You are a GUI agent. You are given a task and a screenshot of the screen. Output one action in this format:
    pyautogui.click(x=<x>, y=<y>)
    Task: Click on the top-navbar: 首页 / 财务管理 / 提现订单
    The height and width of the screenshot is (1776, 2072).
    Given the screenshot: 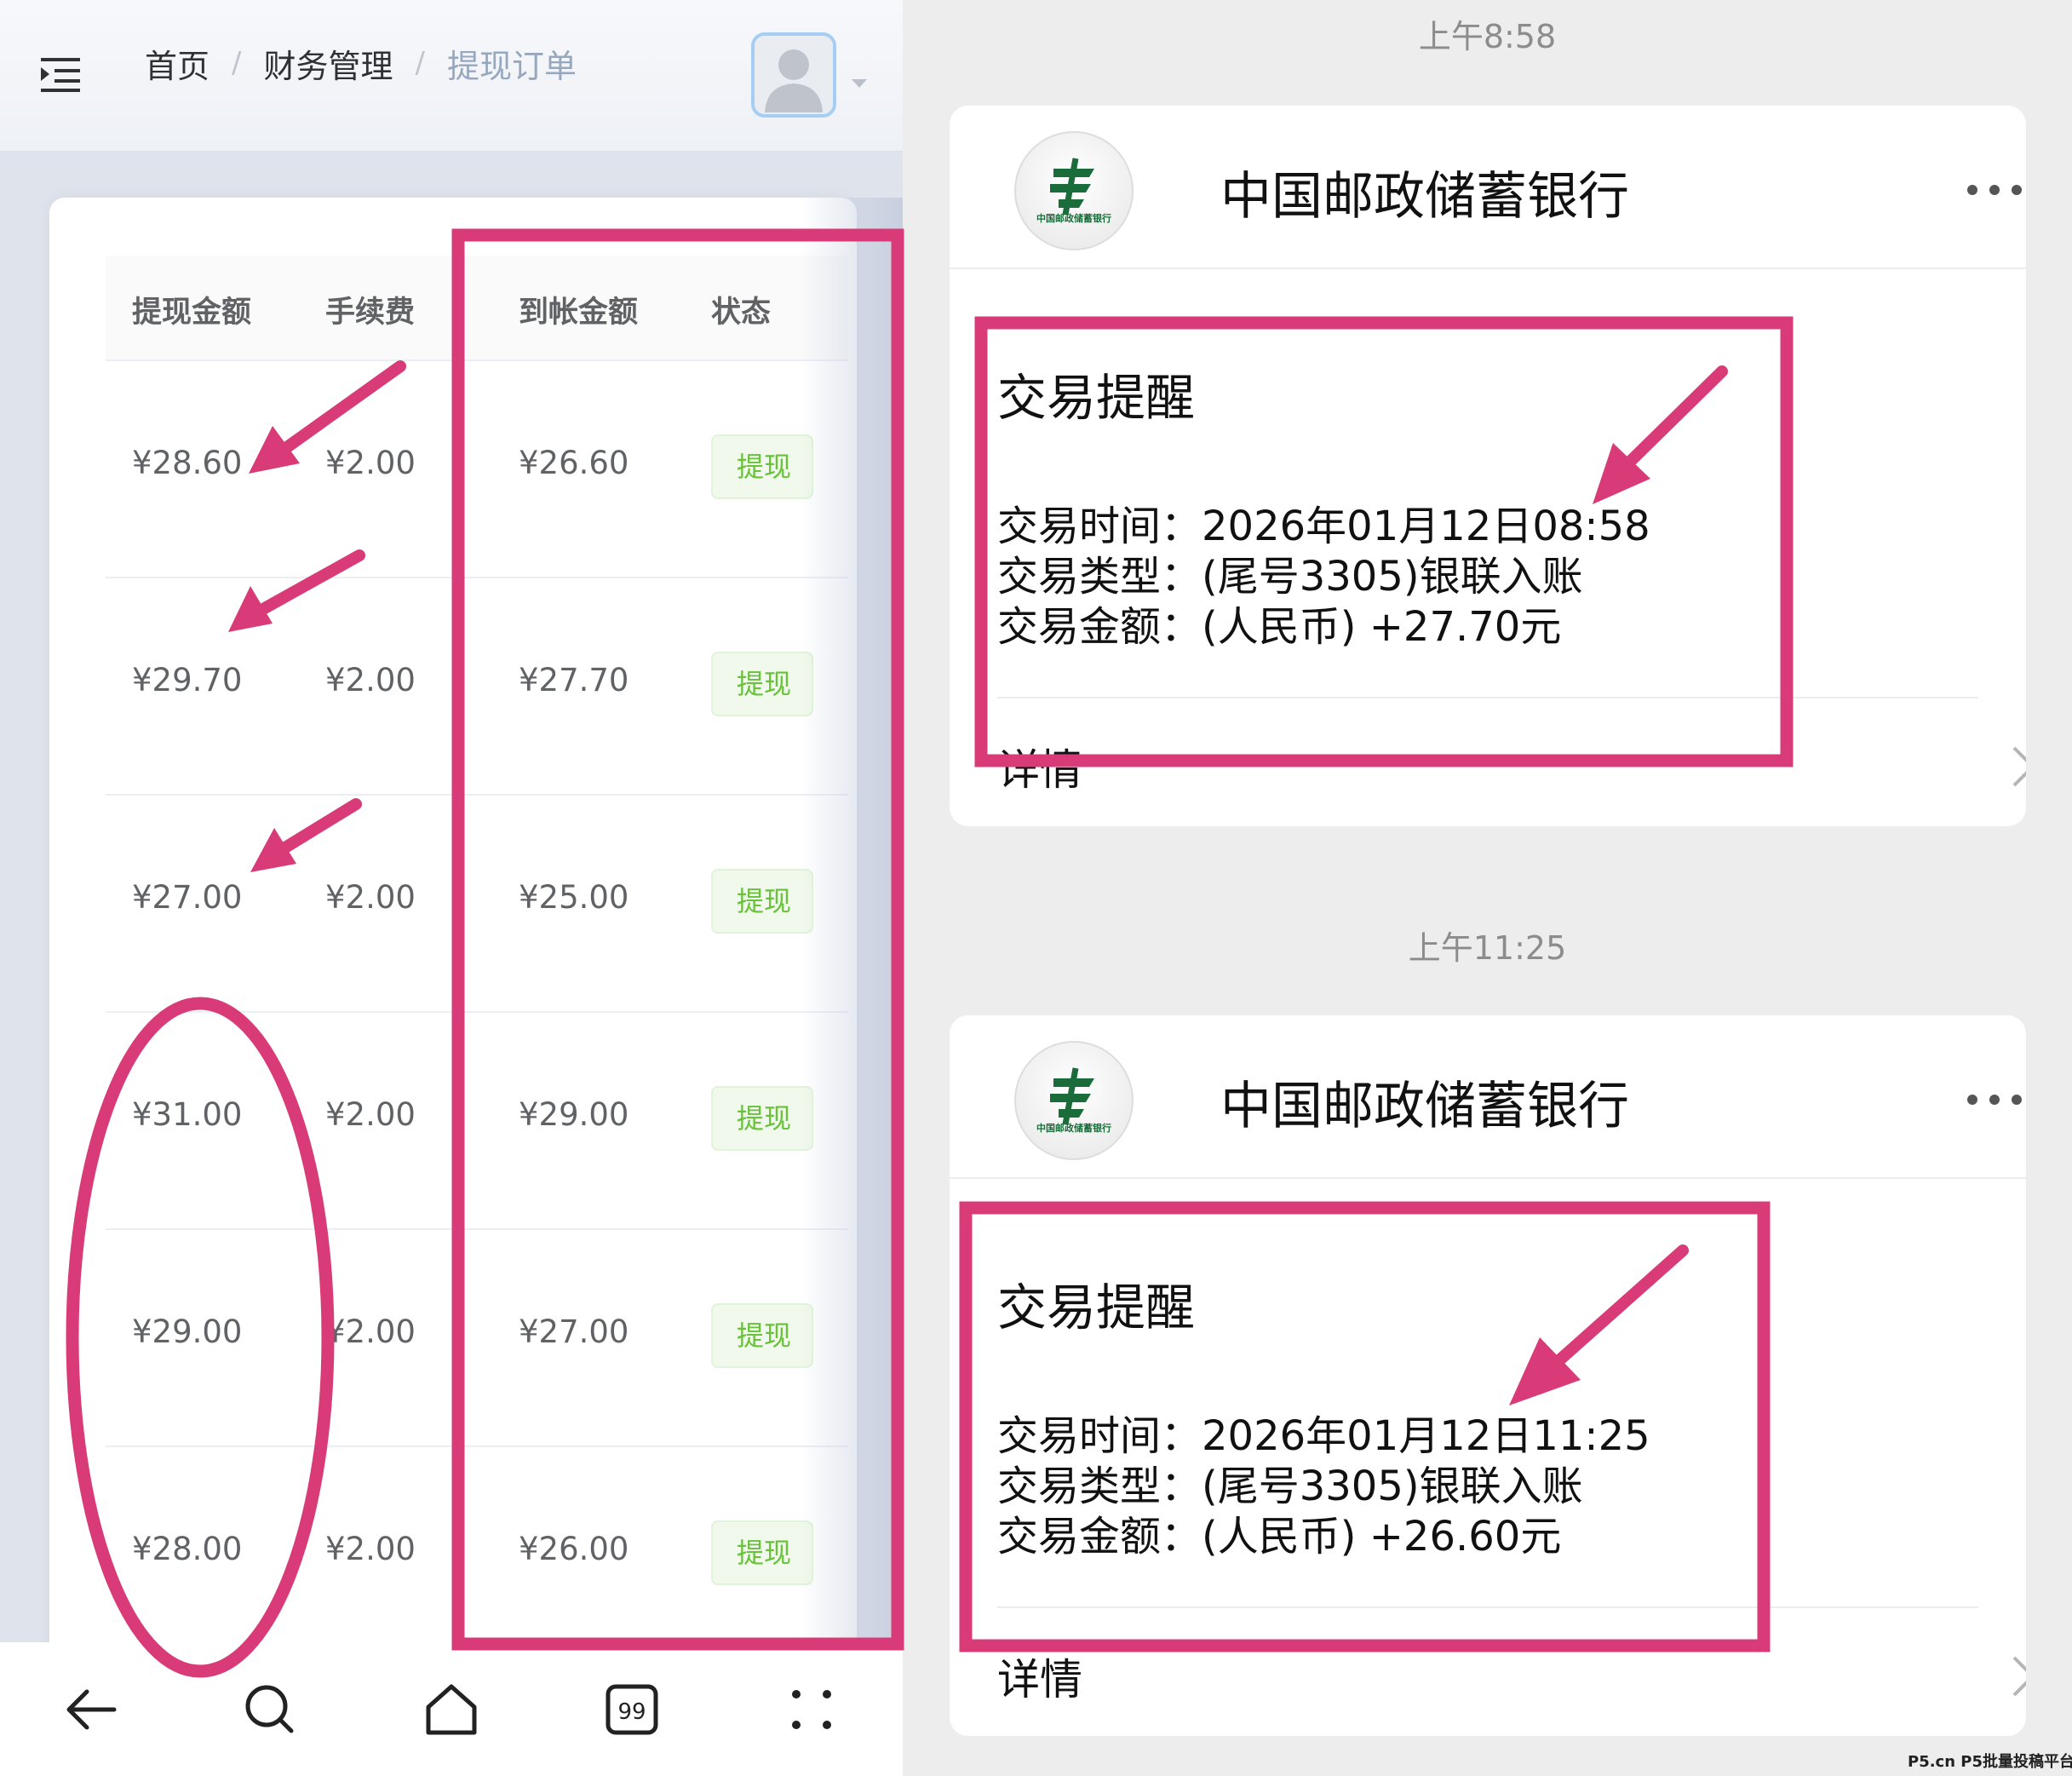 What is the action you would take?
    pyautogui.click(x=451, y=76)
    